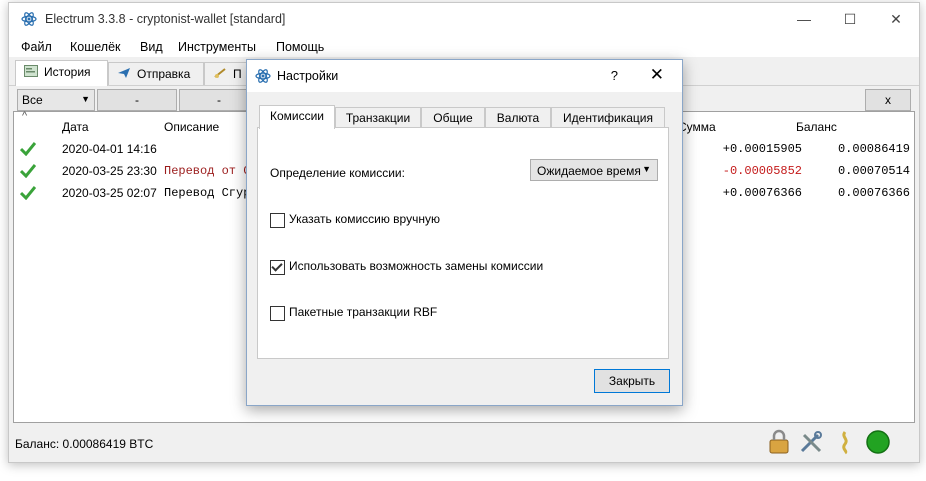 The width and height of the screenshot is (926, 481). What do you see at coordinates (109, 149) in the screenshot?
I see `row-date: 2020-04-01 14:16` at bounding box center [109, 149].